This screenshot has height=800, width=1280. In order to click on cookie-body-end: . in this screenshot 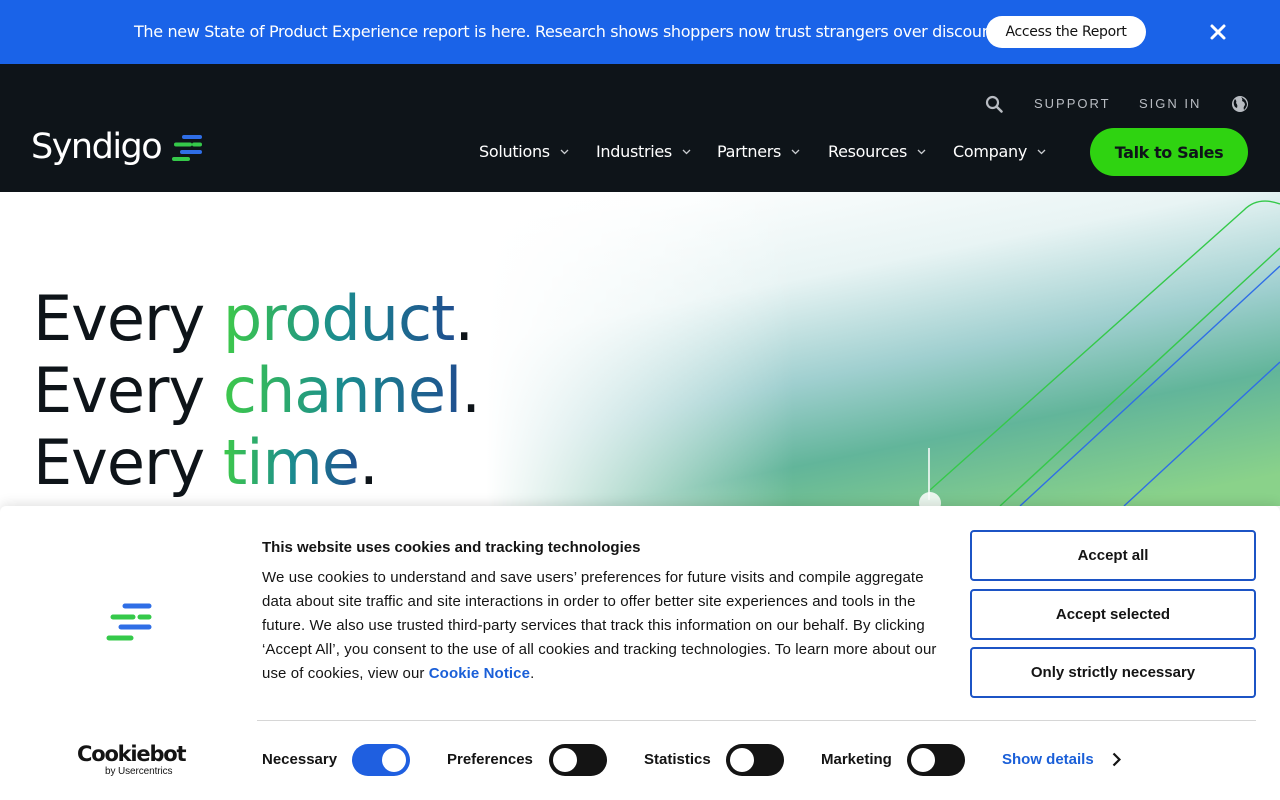, I will do `click(532, 673)`.